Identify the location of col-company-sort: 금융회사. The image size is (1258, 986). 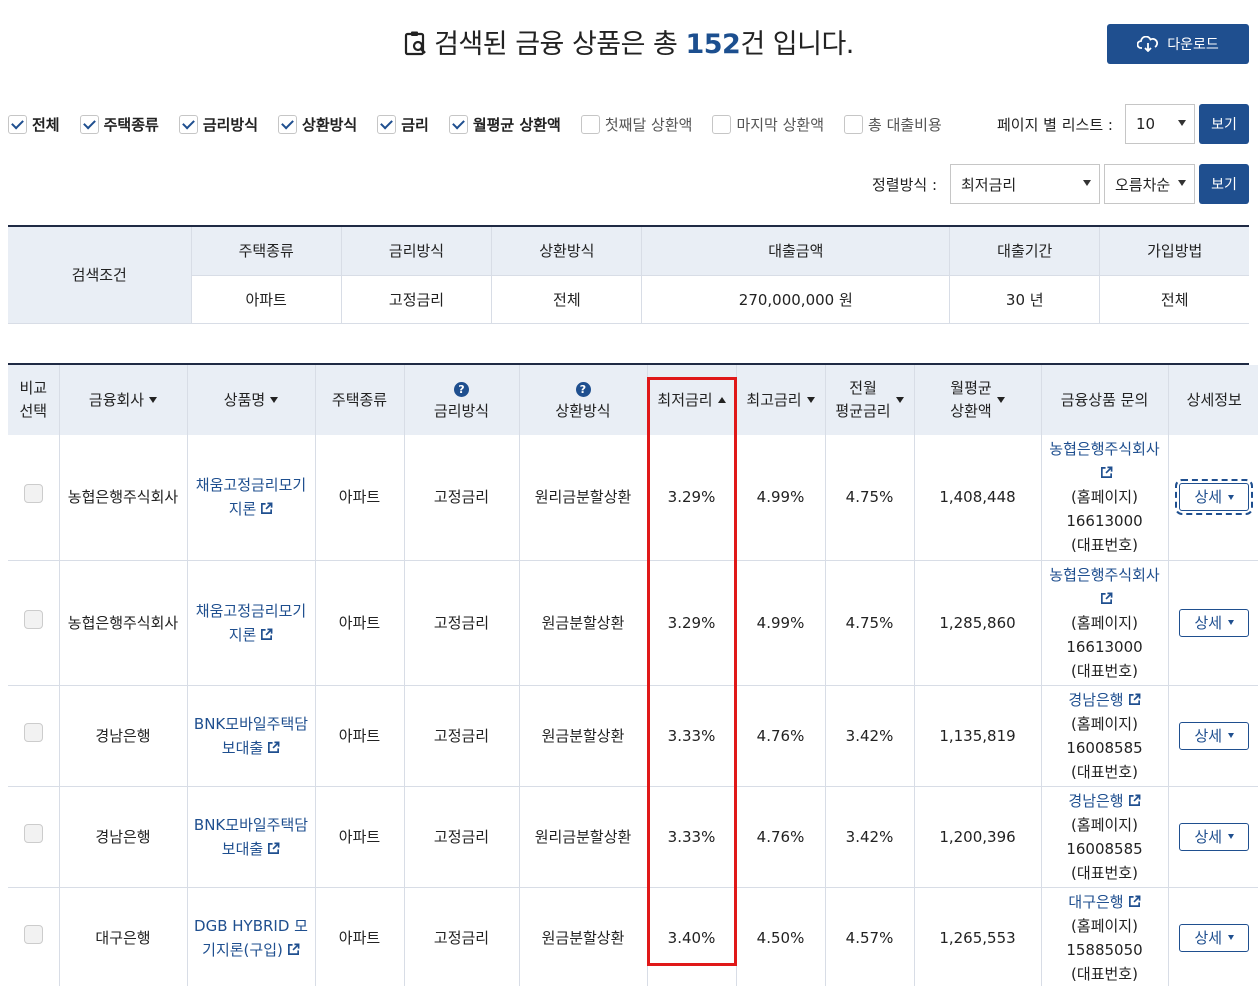
(122, 400).